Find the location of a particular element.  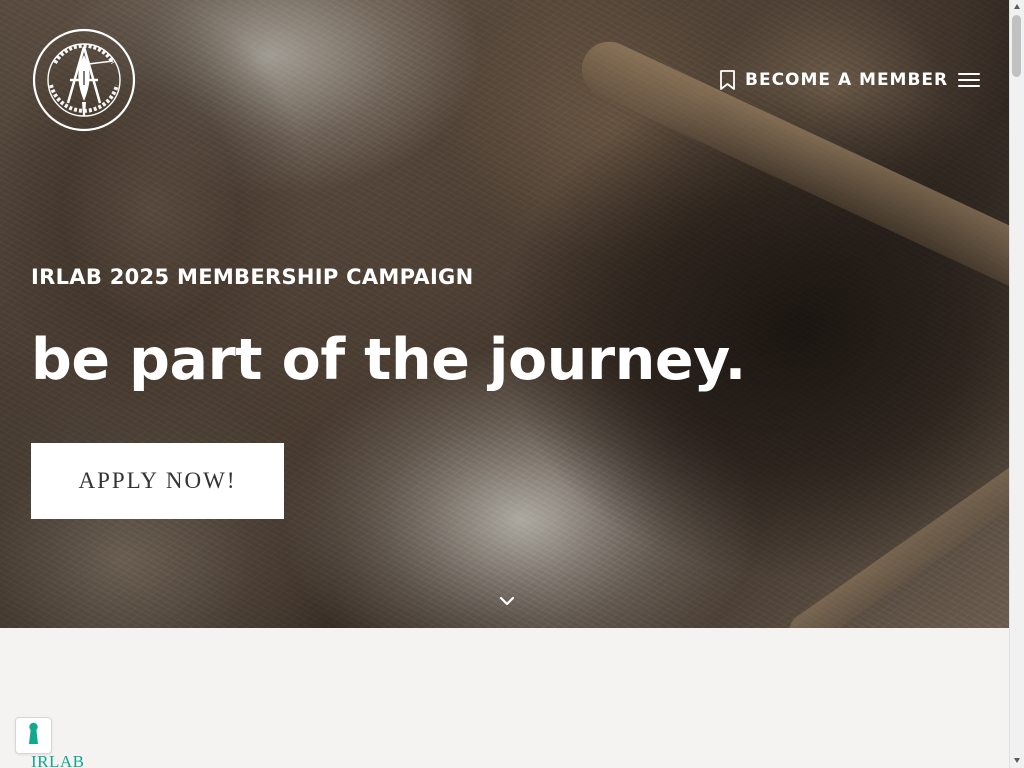

apply-now-button: APPLY NOW! is located at coordinates (157, 481).